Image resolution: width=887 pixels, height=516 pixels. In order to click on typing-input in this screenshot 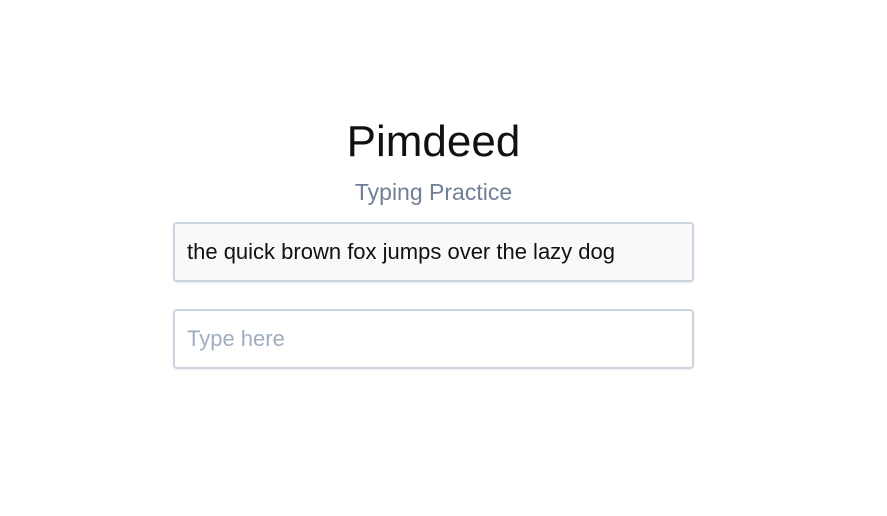, I will do `click(433, 339)`.